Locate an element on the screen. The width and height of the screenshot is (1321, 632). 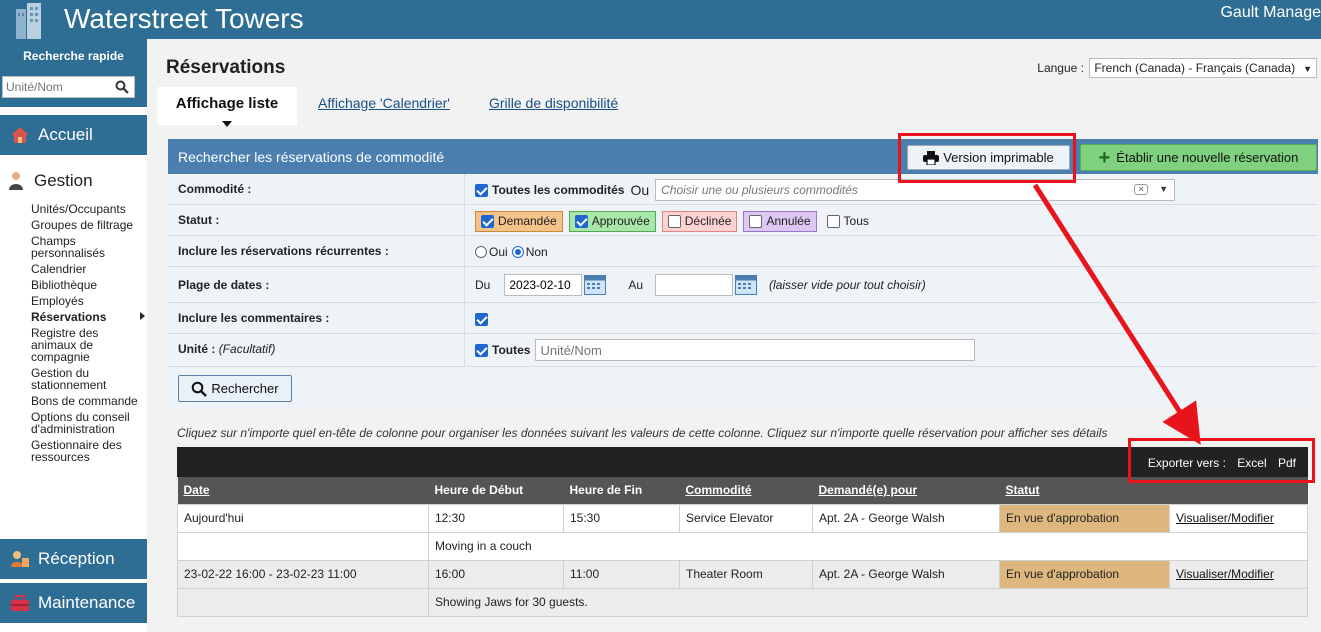
tab-liste: Affichage liste is located at coordinates (227, 107).